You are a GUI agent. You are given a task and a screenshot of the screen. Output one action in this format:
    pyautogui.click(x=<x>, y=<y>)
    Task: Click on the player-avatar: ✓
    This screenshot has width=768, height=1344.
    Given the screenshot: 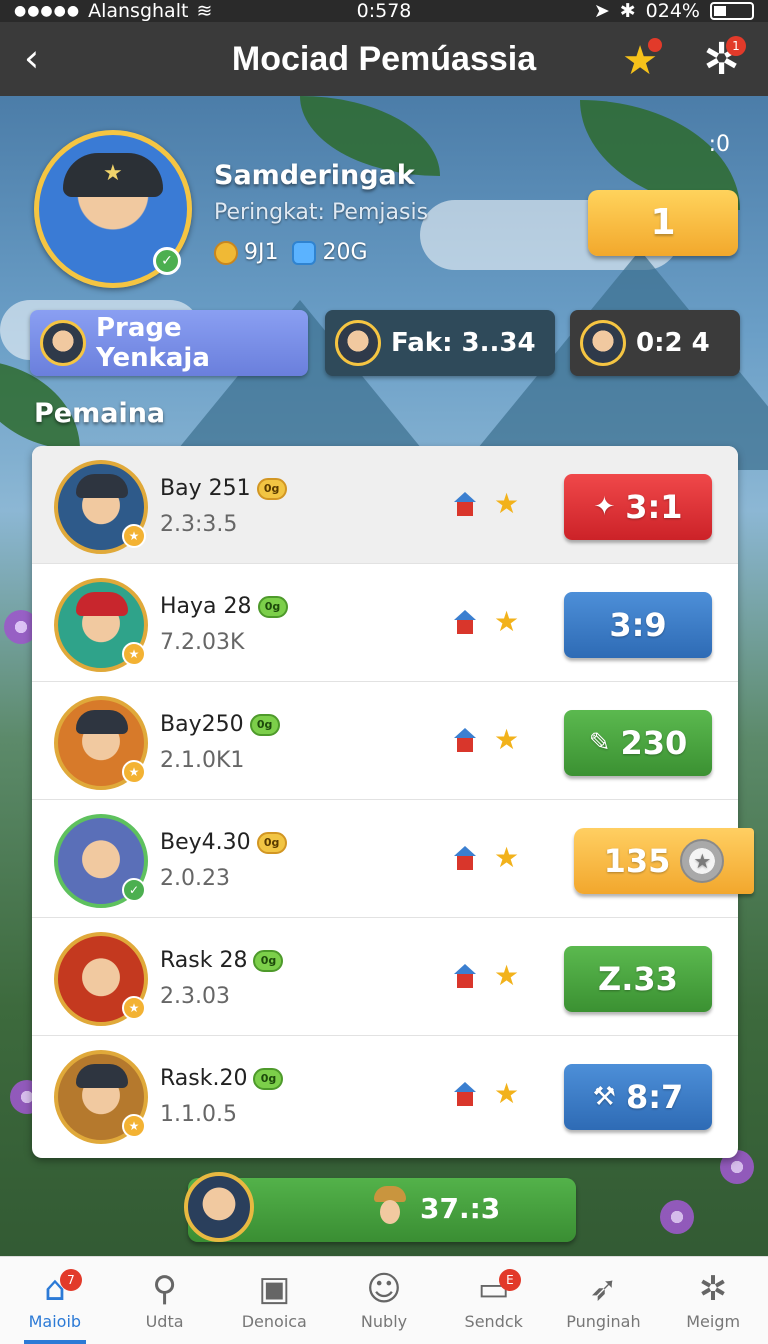 What is the action you would take?
    pyautogui.click(x=113, y=209)
    